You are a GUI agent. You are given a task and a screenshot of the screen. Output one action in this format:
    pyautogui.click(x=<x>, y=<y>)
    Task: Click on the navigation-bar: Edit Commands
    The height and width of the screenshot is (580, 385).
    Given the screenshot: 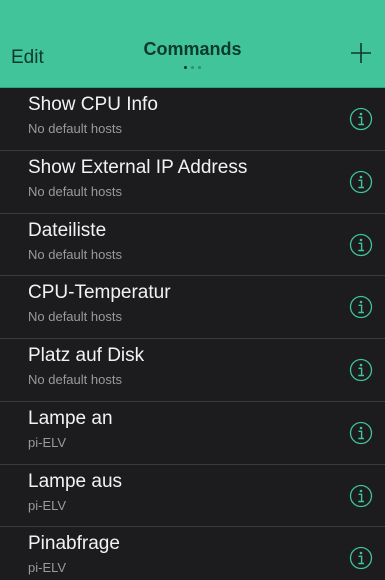 What is the action you would take?
    pyautogui.click(x=192, y=57)
    